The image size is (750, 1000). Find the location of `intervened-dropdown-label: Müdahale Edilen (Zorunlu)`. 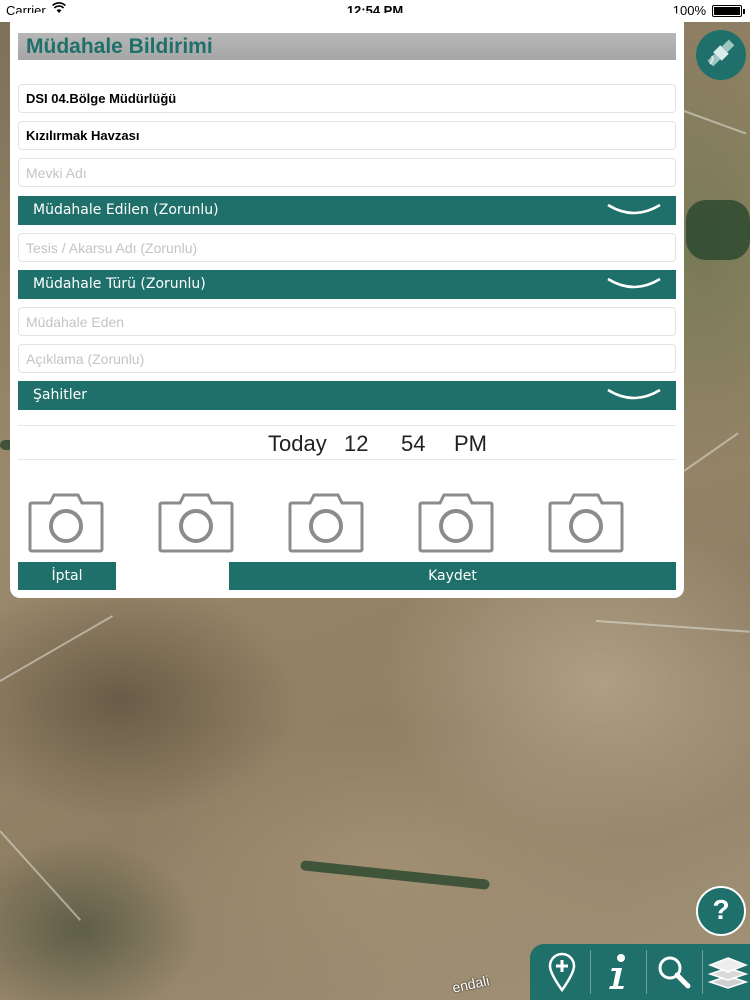

intervened-dropdown-label: Müdahale Edilen (Zorunlu) is located at coordinates (126, 210).